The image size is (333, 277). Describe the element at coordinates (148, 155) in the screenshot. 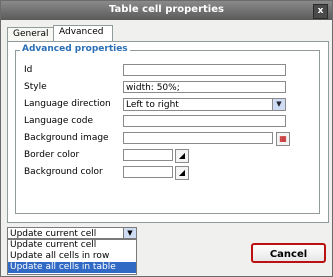

I see `border-color-field` at that location.